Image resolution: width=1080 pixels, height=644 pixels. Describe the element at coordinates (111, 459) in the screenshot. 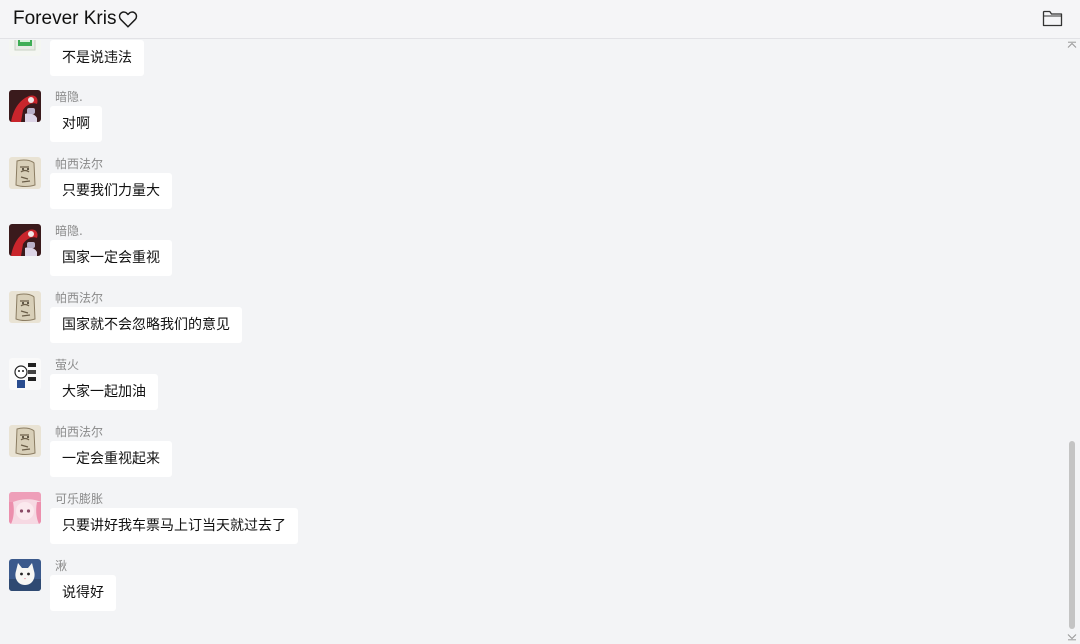

I see `message-bubble: 一定会重视起来` at that location.